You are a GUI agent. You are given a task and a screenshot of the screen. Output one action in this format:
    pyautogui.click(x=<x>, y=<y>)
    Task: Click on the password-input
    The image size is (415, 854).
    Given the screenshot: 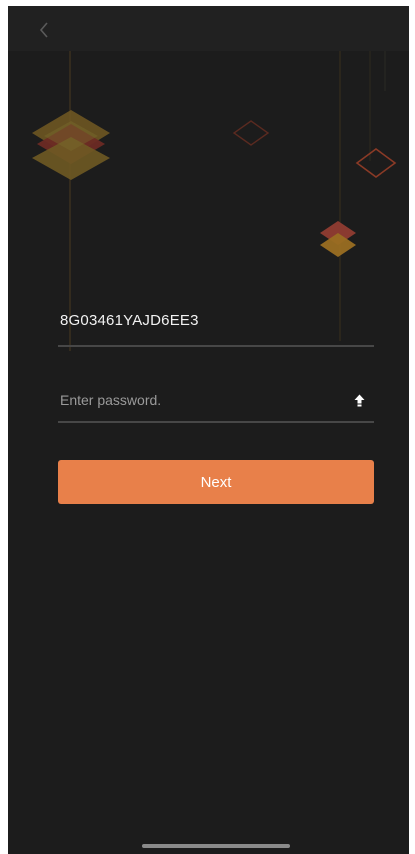 What is the action you would take?
    pyautogui.click(x=195, y=400)
    